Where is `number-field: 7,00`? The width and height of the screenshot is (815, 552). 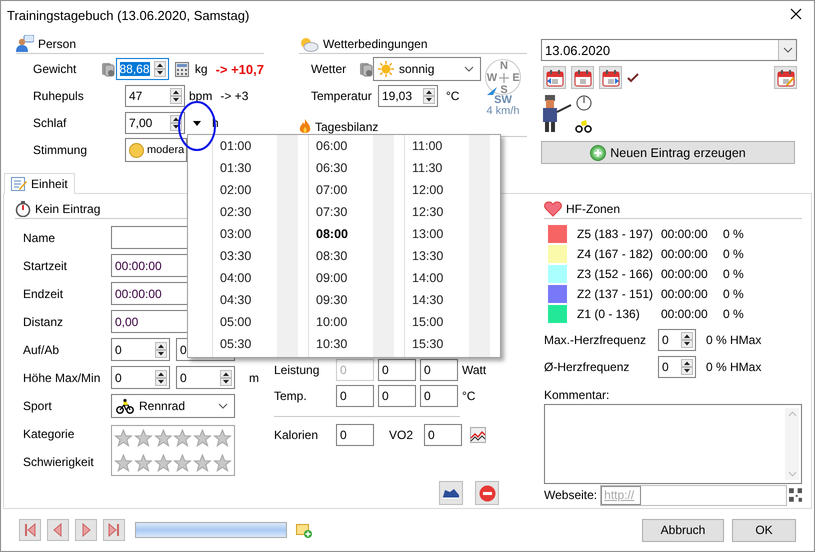
number-field: 7,00 is located at coordinates (155, 123).